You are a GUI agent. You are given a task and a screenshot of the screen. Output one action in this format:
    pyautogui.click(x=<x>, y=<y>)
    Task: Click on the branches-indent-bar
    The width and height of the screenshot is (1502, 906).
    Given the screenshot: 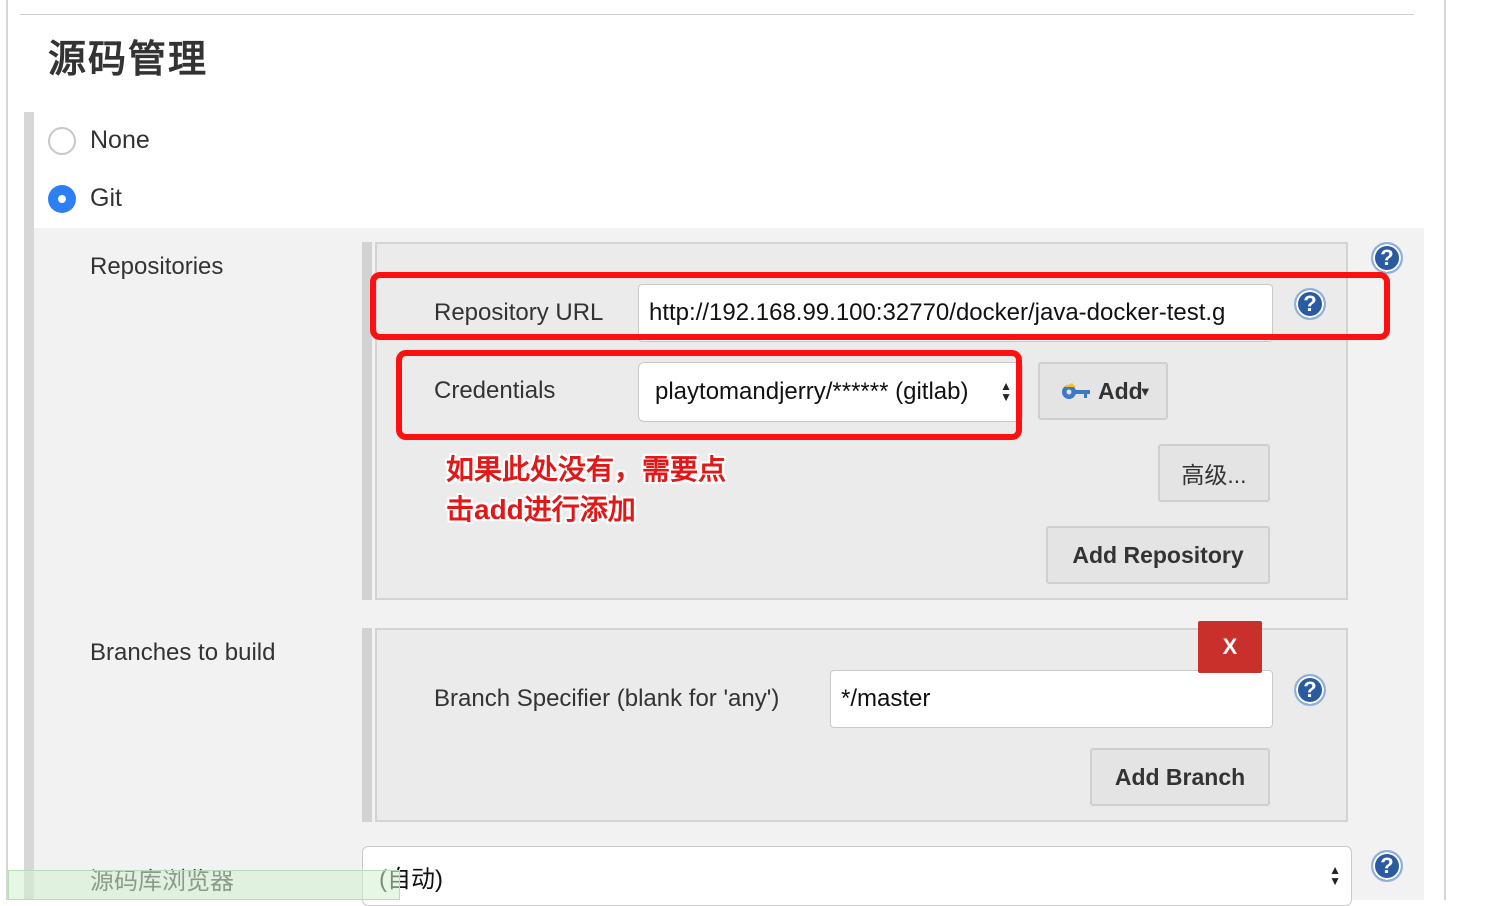 What is the action you would take?
    pyautogui.click(x=367, y=725)
    